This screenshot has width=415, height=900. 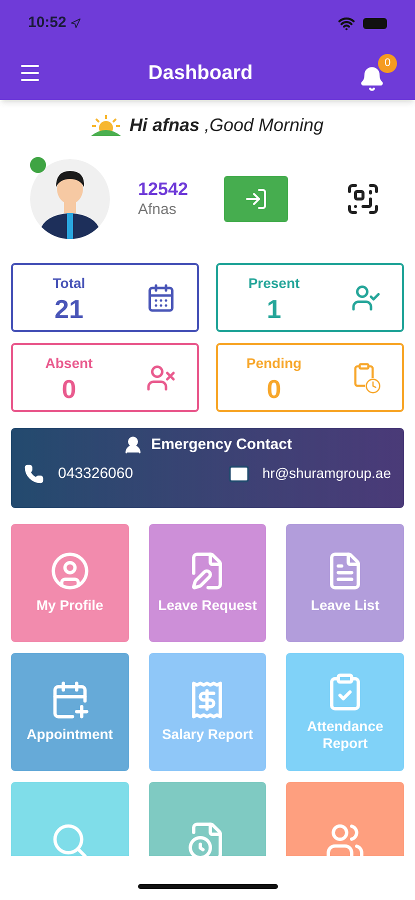 I want to click on sunrise-icon, so click(x=106, y=125).